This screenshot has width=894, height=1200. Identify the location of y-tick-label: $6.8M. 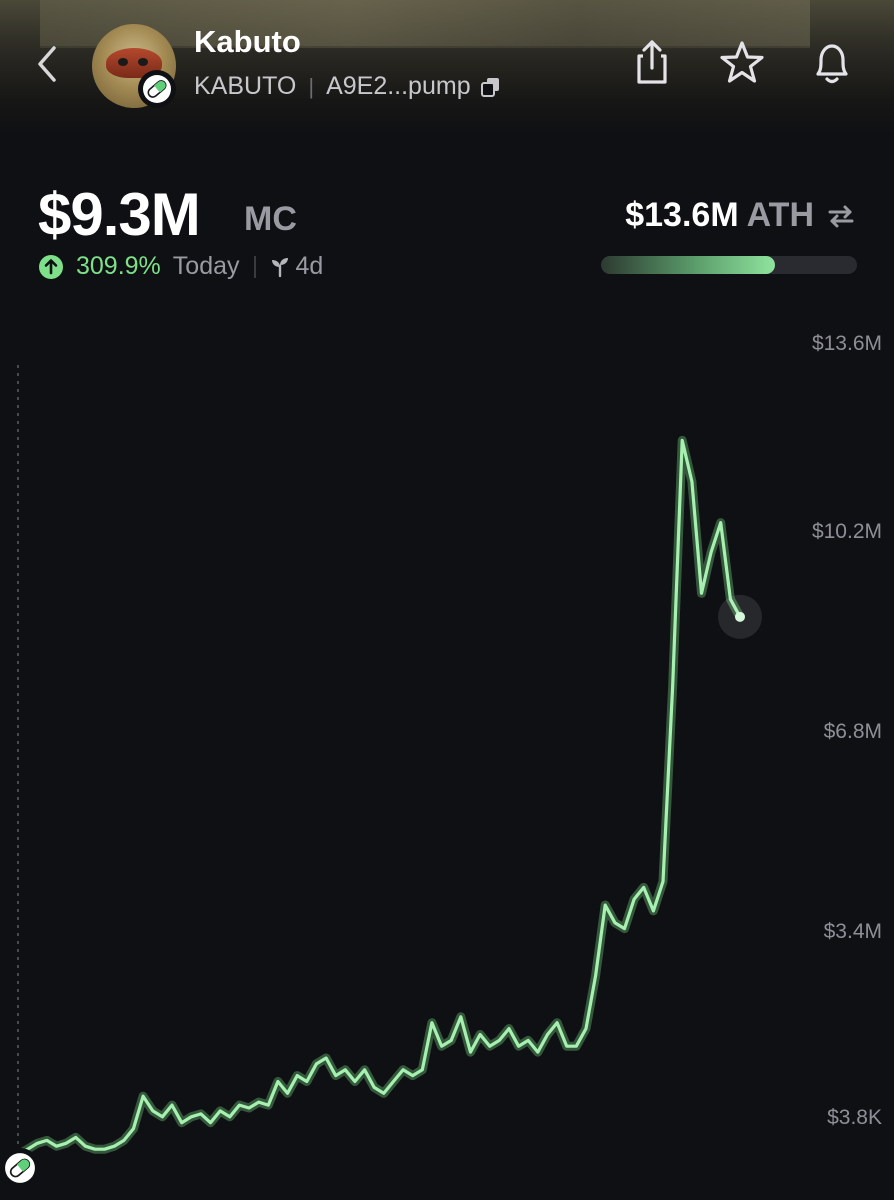
(852, 731).